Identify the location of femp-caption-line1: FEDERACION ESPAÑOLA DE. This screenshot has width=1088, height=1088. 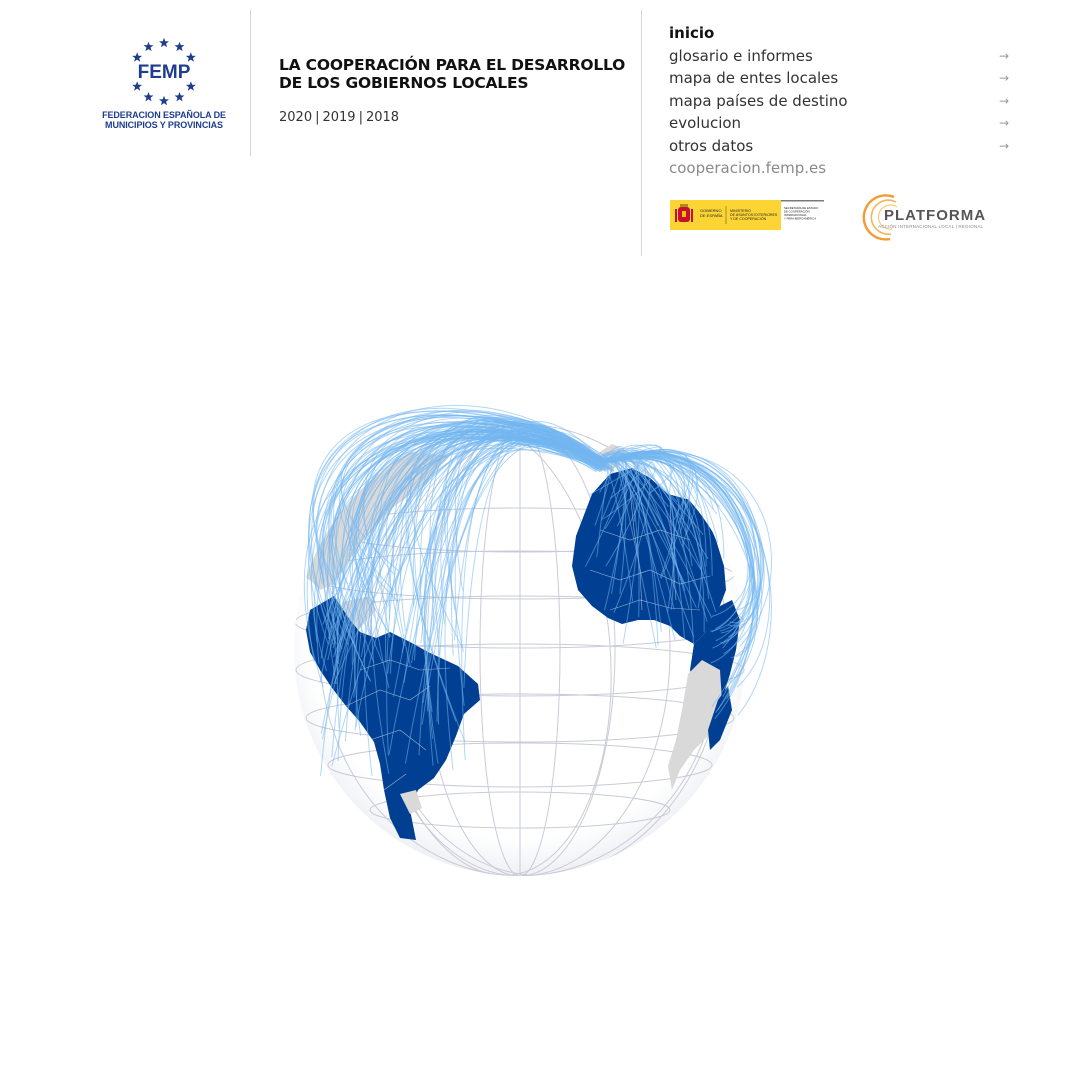
(164, 115).